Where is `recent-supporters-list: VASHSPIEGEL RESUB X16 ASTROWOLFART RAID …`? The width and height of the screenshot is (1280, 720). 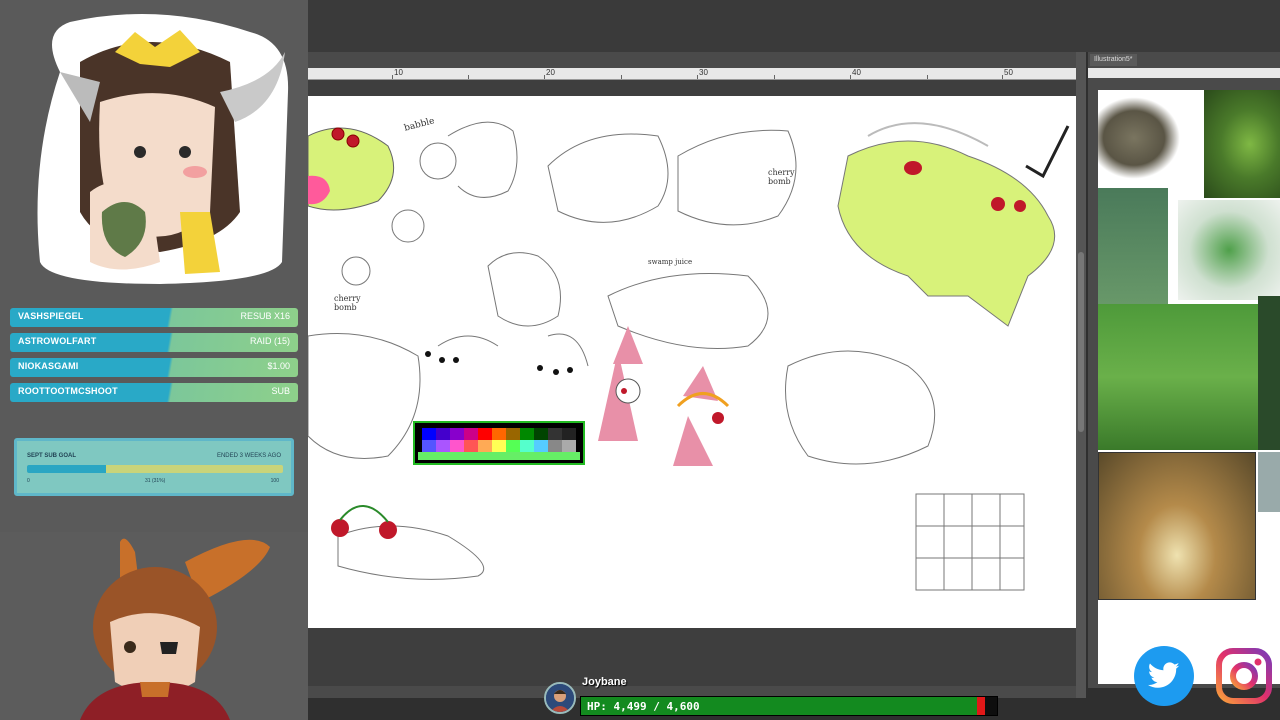
recent-supporters-list: VASHSPIEGEL RESUB X16 ASTROWOLFART RAID … is located at coordinates (154, 358).